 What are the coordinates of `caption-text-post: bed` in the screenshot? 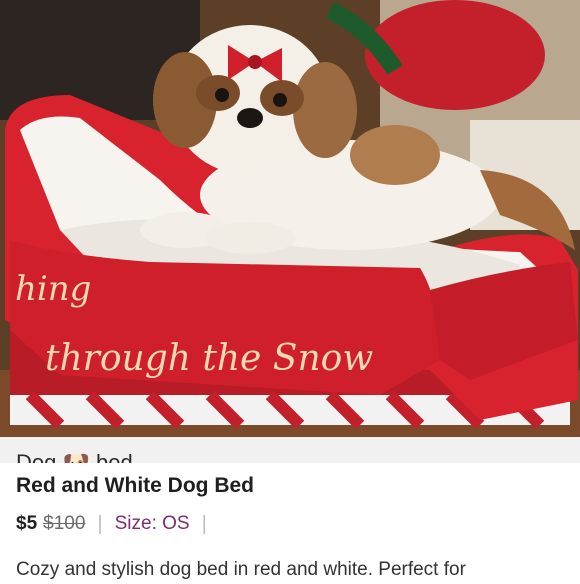 It's located at (111, 456).